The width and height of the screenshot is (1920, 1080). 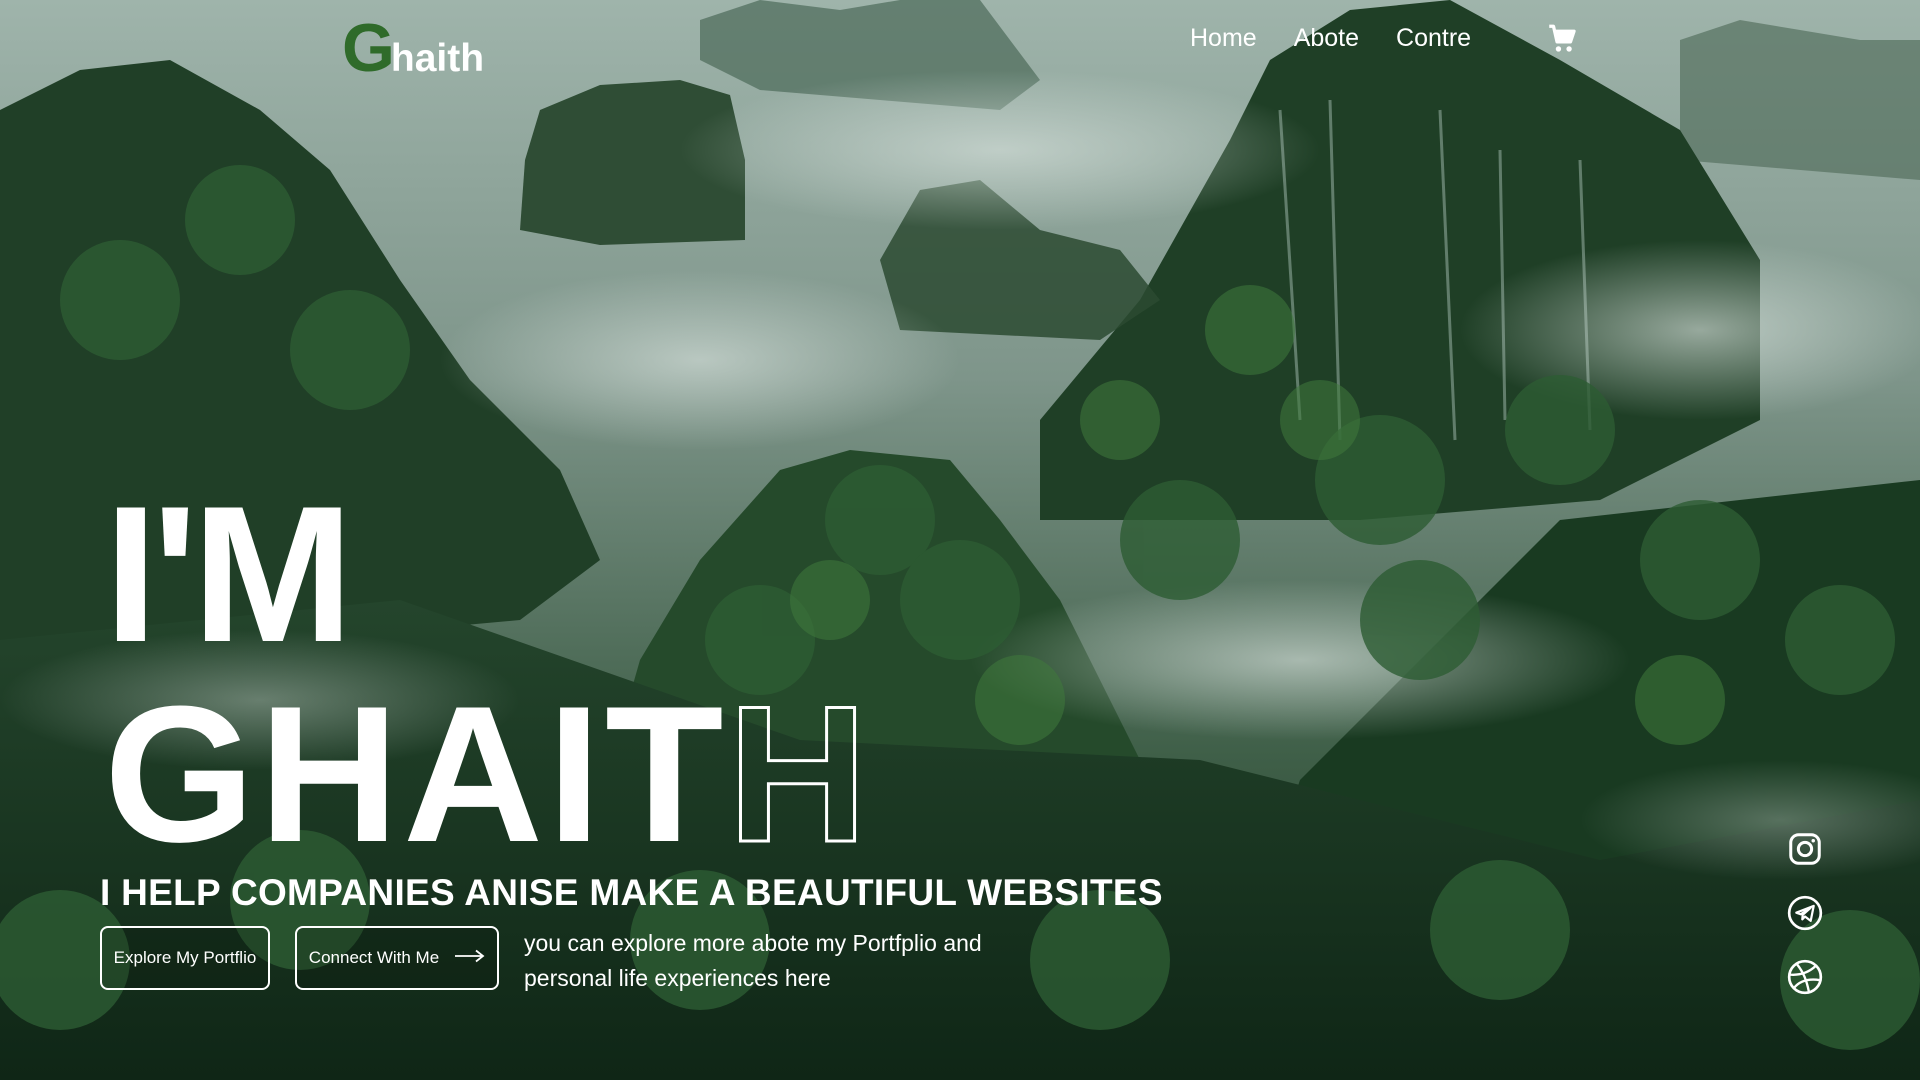 What do you see at coordinates (1805, 849) in the screenshot?
I see `instagram-icon` at bounding box center [1805, 849].